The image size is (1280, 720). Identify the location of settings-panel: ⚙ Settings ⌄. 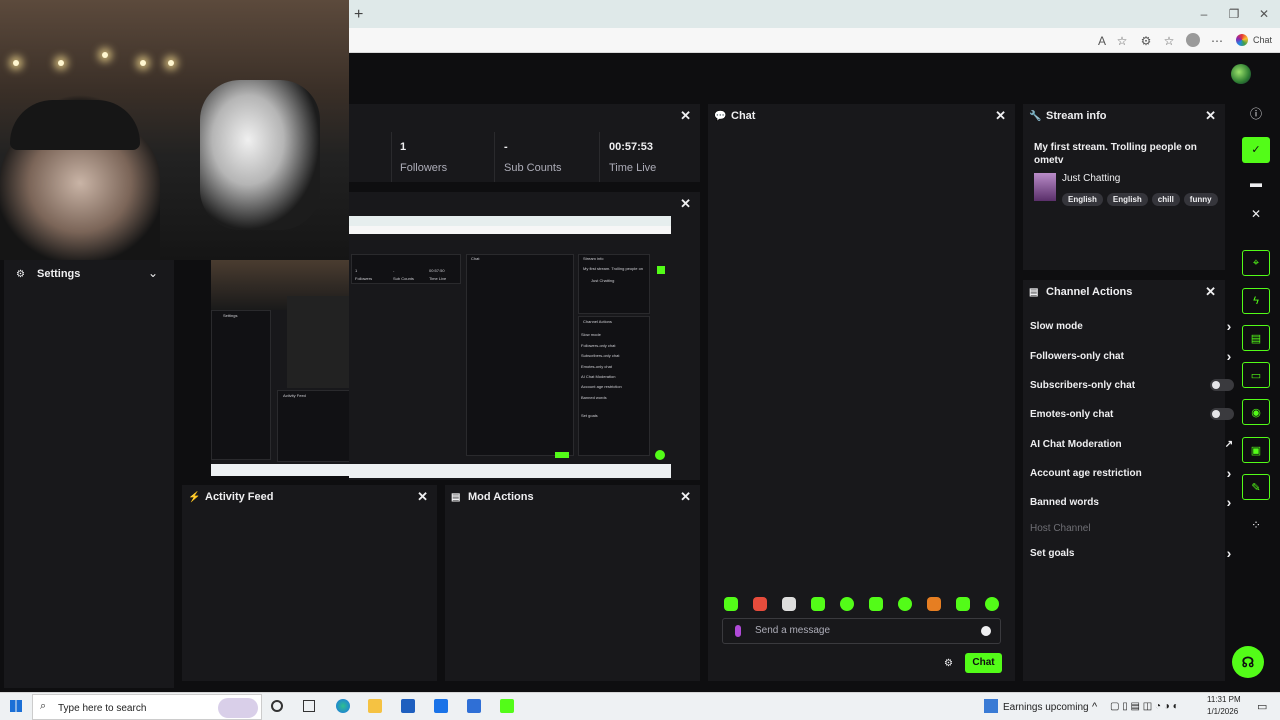
(89, 474).